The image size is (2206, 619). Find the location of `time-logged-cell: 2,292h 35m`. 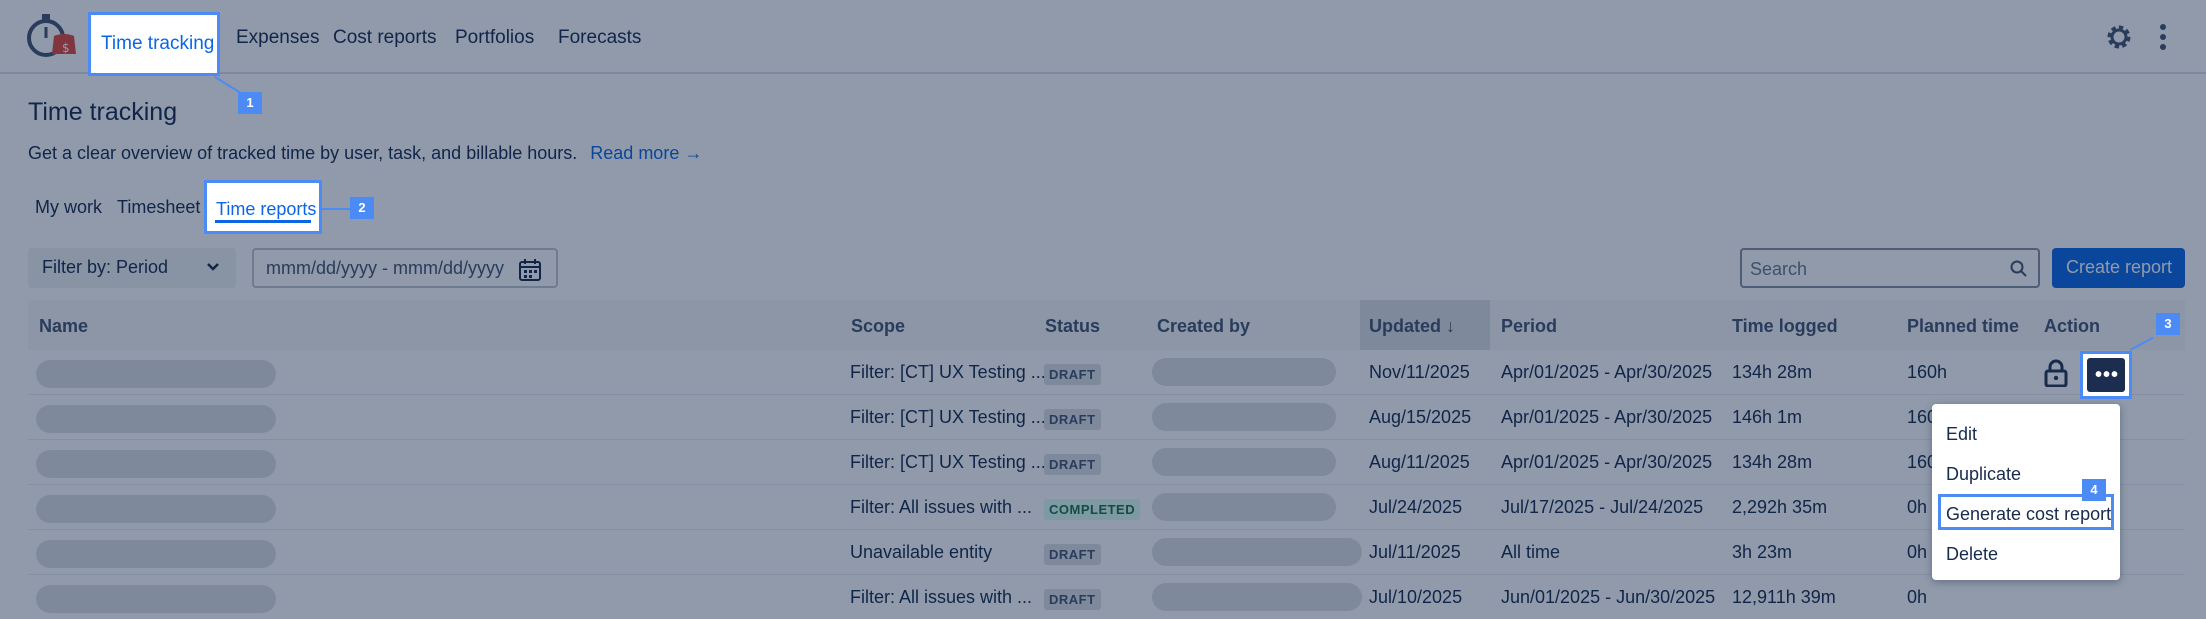

time-logged-cell: 2,292h 35m is located at coordinates (1780, 507).